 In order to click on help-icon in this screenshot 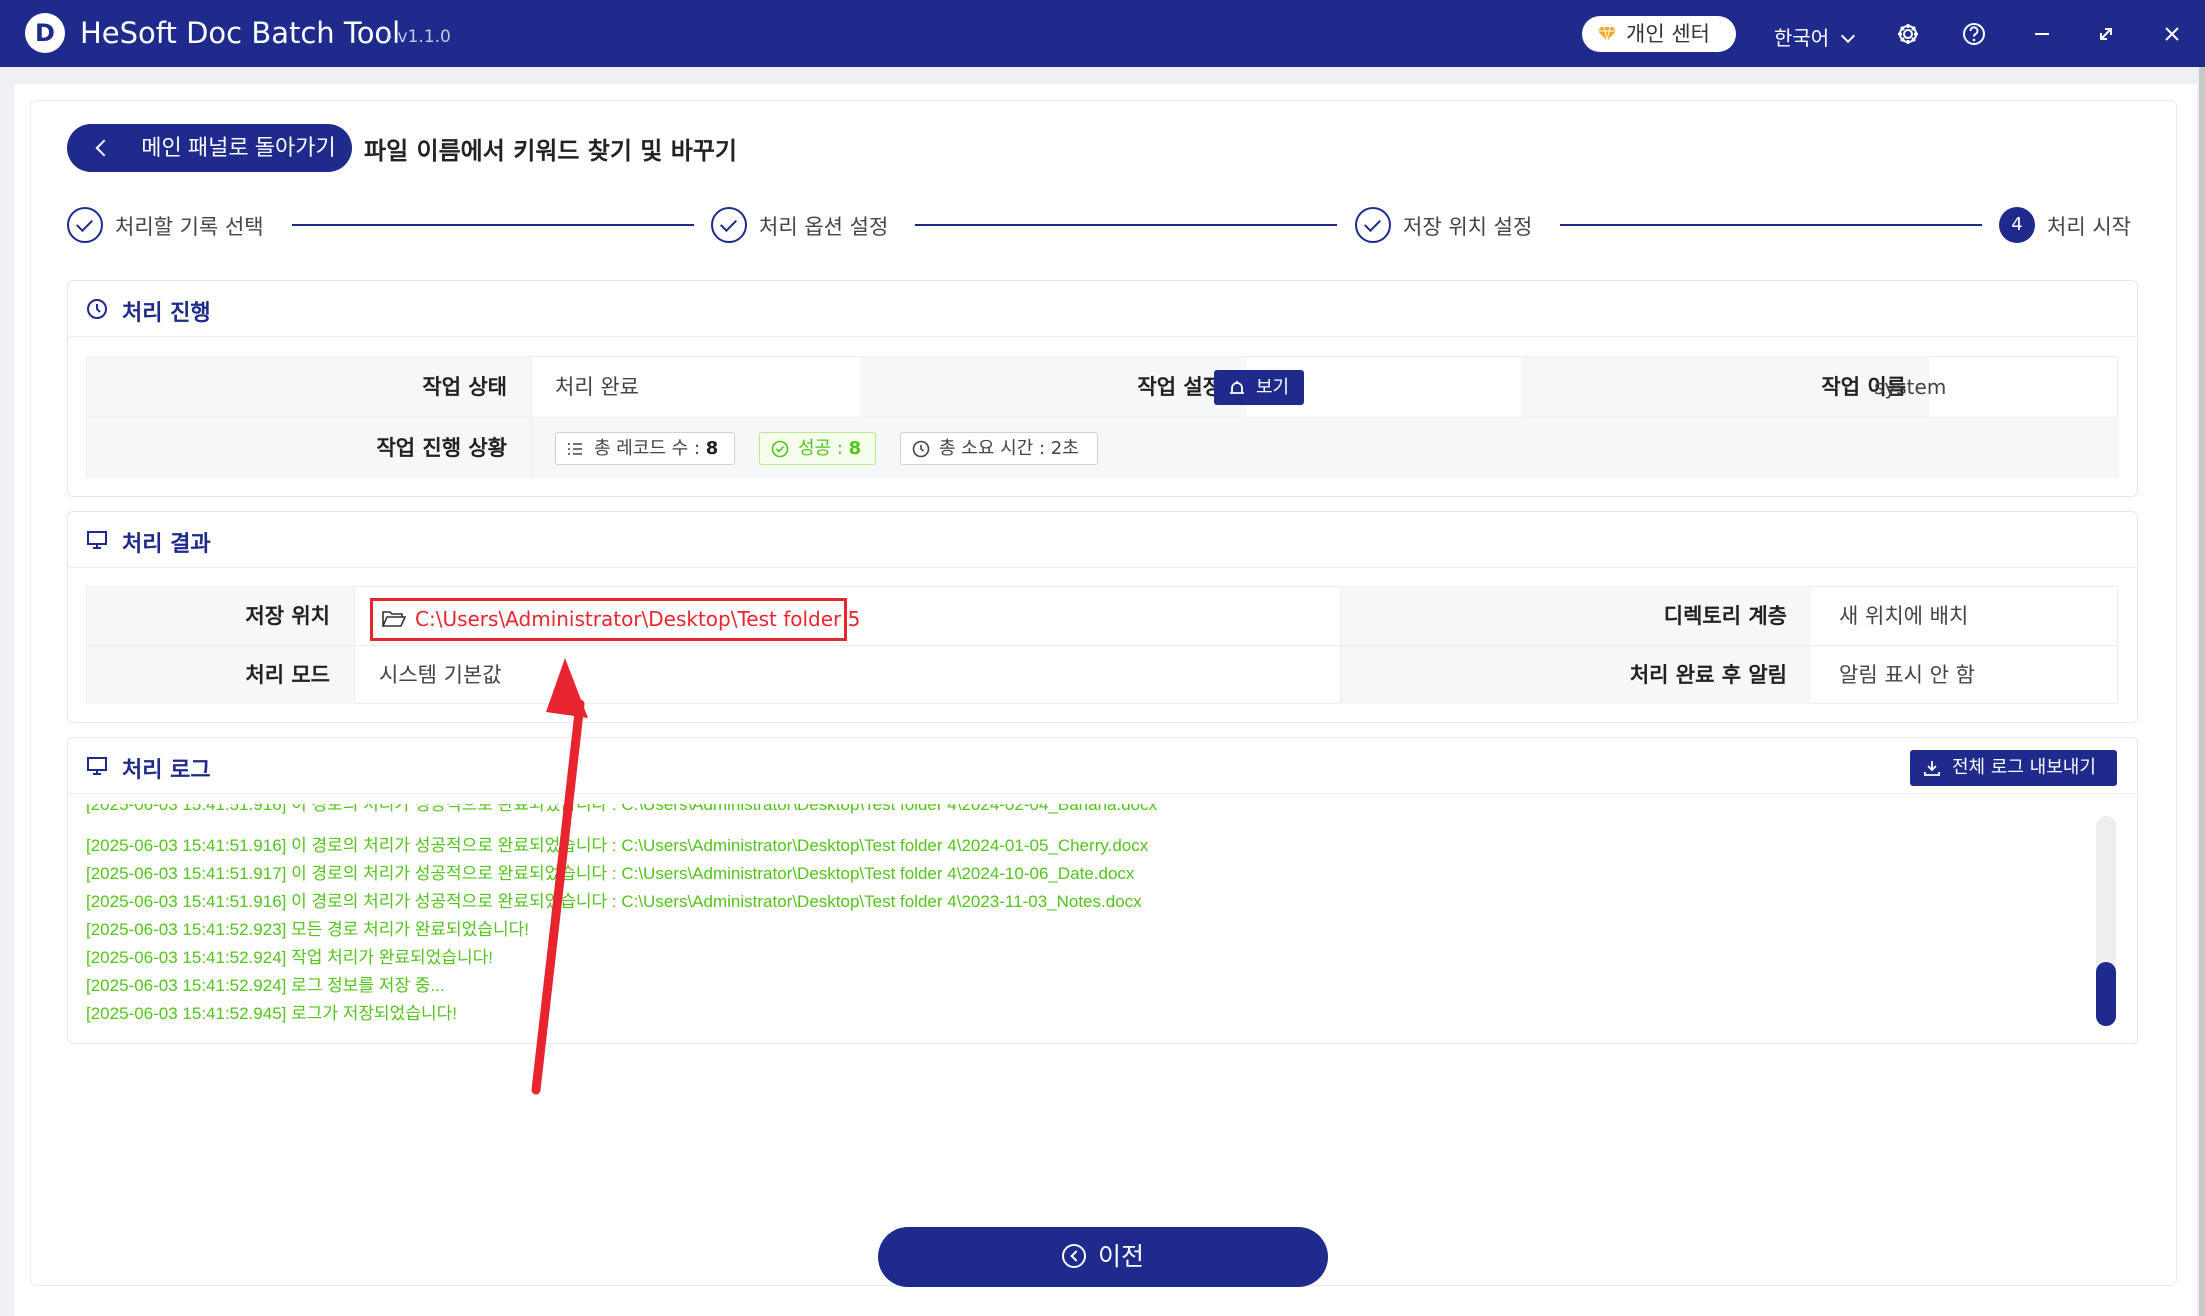, I will do `click(1974, 34)`.